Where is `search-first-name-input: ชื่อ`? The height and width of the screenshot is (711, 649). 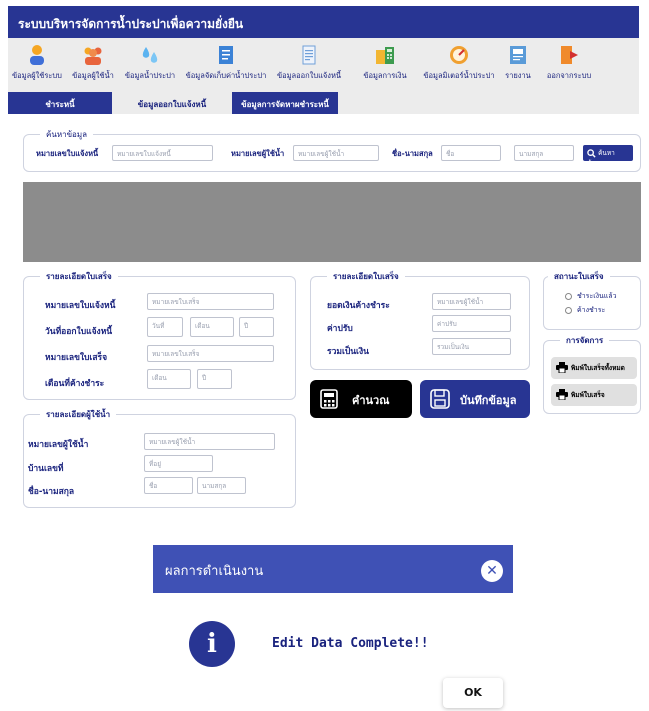
search-first-name-input: ชื่อ is located at coordinates (471, 153).